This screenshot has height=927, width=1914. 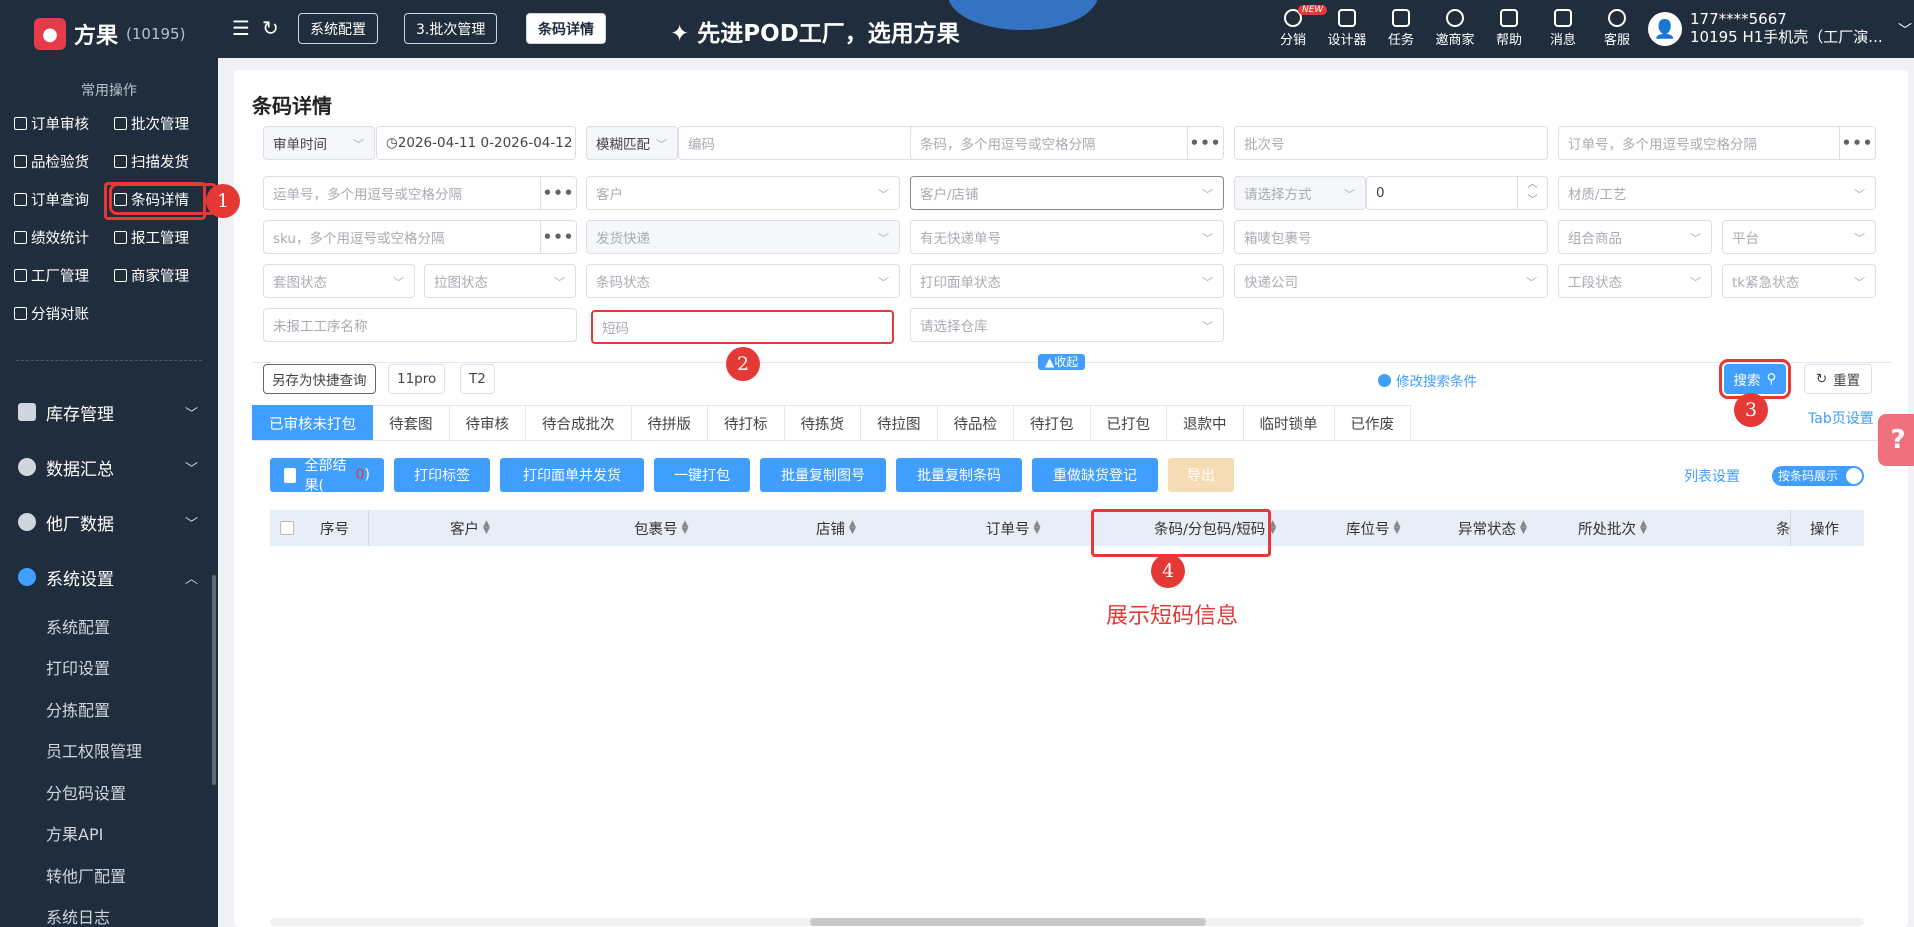 I want to click on pull-status-select: 拉图状态 ﹀, so click(x=500, y=281).